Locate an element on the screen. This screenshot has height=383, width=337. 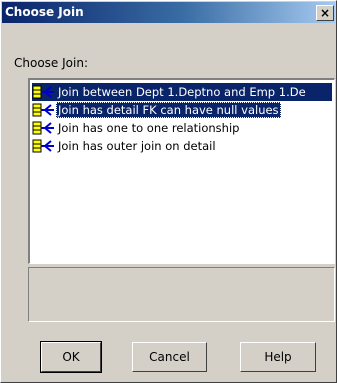
list-item: Join has outer join on detail is located at coordinates (182, 146).